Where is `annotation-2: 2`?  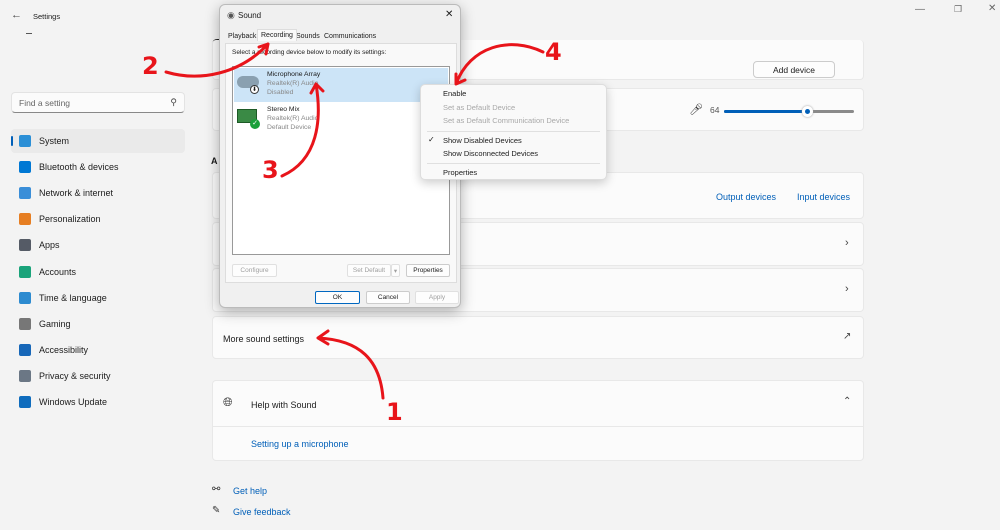 annotation-2: 2 is located at coordinates (150, 66).